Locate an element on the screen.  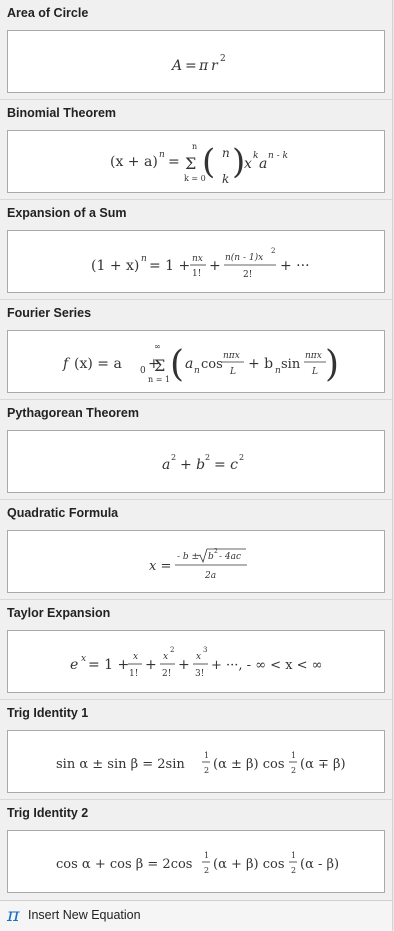
svg-text: (x) = a is located at coordinates (98, 364).